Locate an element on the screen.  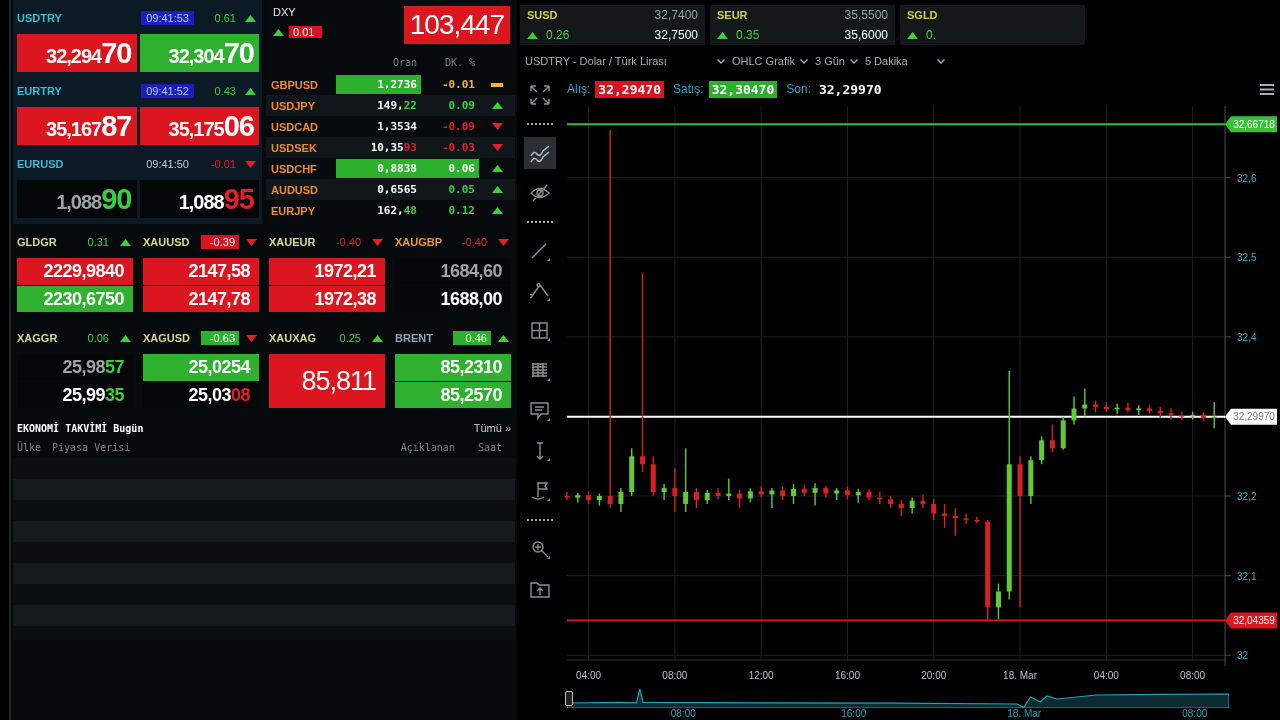
more-link: Tümü » is located at coordinates (492, 428).